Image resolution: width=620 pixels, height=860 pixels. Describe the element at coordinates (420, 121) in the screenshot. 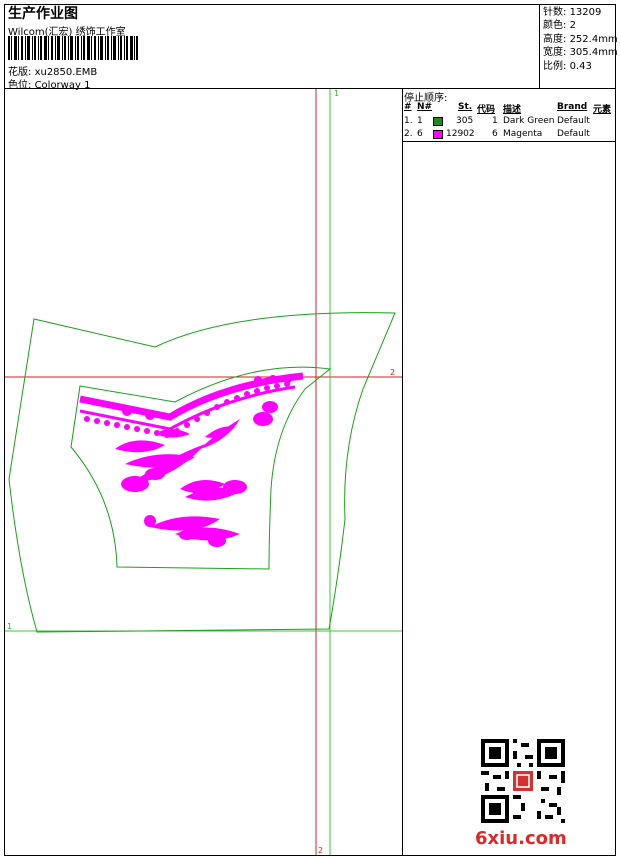

I see `row-number: 1` at that location.